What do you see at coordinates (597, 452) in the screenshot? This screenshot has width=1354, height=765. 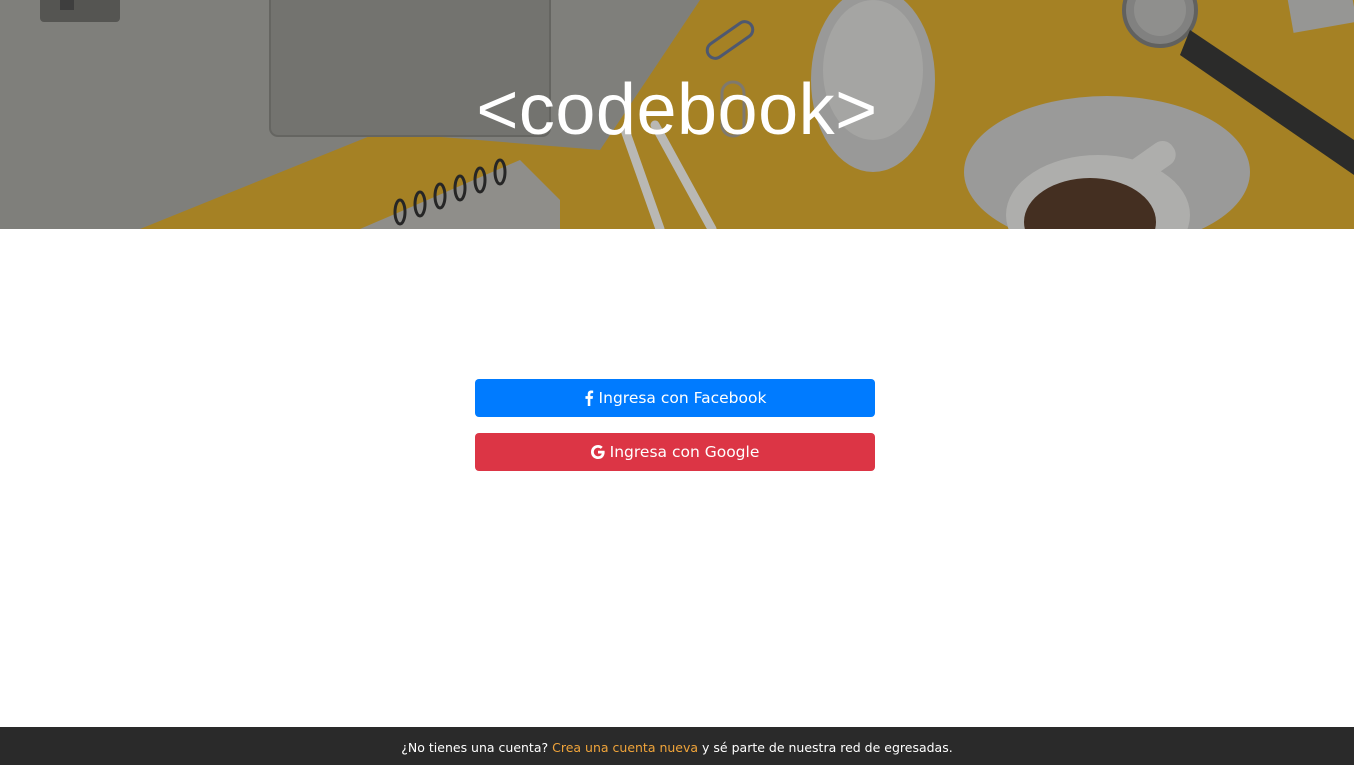 I see `google-icon` at bounding box center [597, 452].